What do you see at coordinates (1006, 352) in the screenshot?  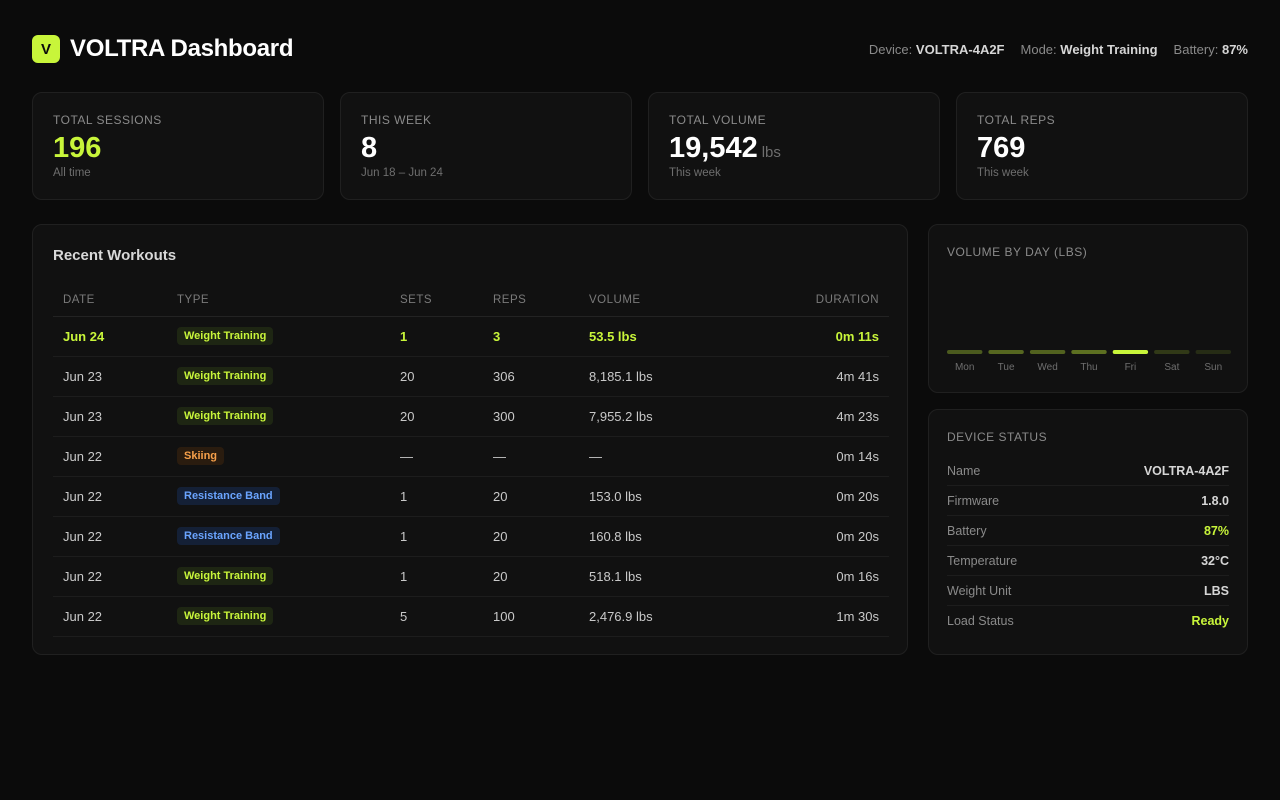 I see `bar-tue` at bounding box center [1006, 352].